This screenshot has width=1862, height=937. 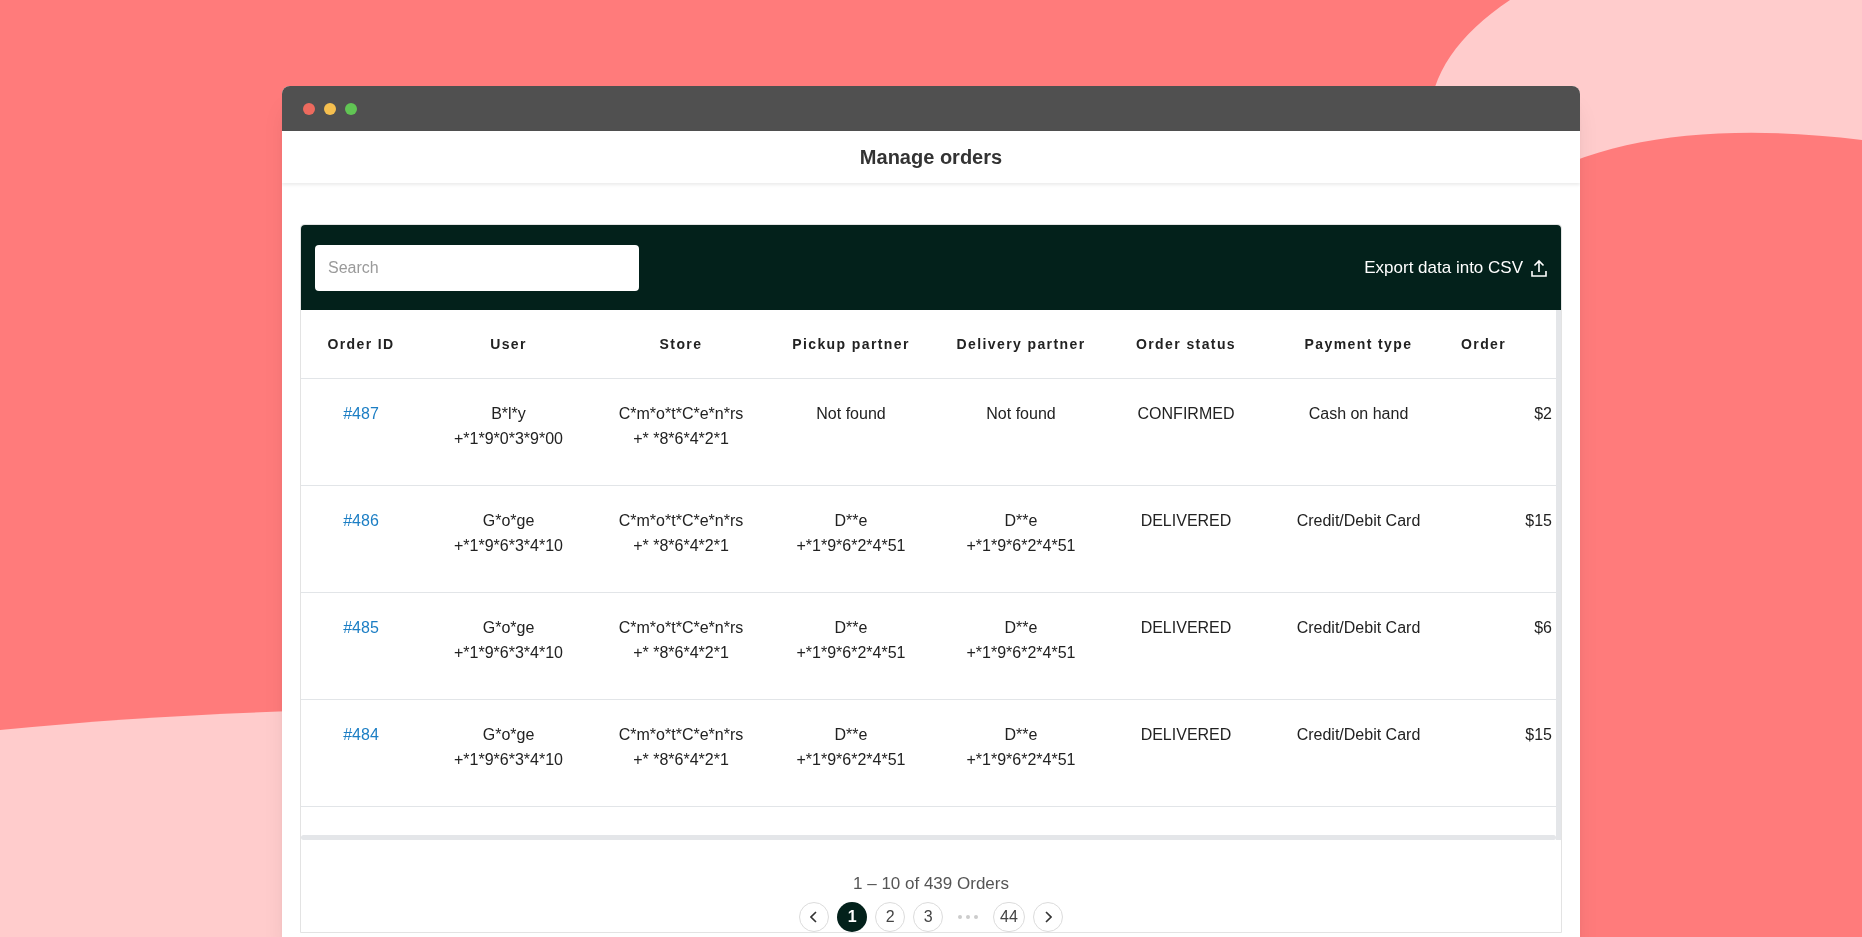 I want to click on column-header: Payment type, so click(x=1358, y=343).